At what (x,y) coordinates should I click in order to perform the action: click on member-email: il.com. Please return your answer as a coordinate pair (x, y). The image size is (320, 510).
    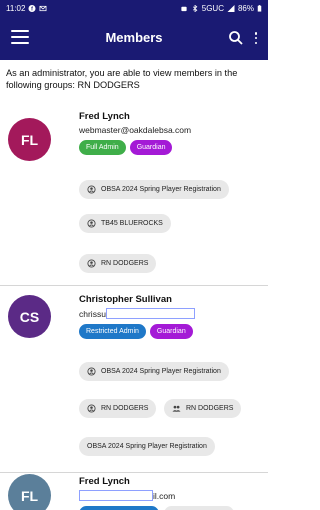
    Looking at the image, I should click on (127, 495).